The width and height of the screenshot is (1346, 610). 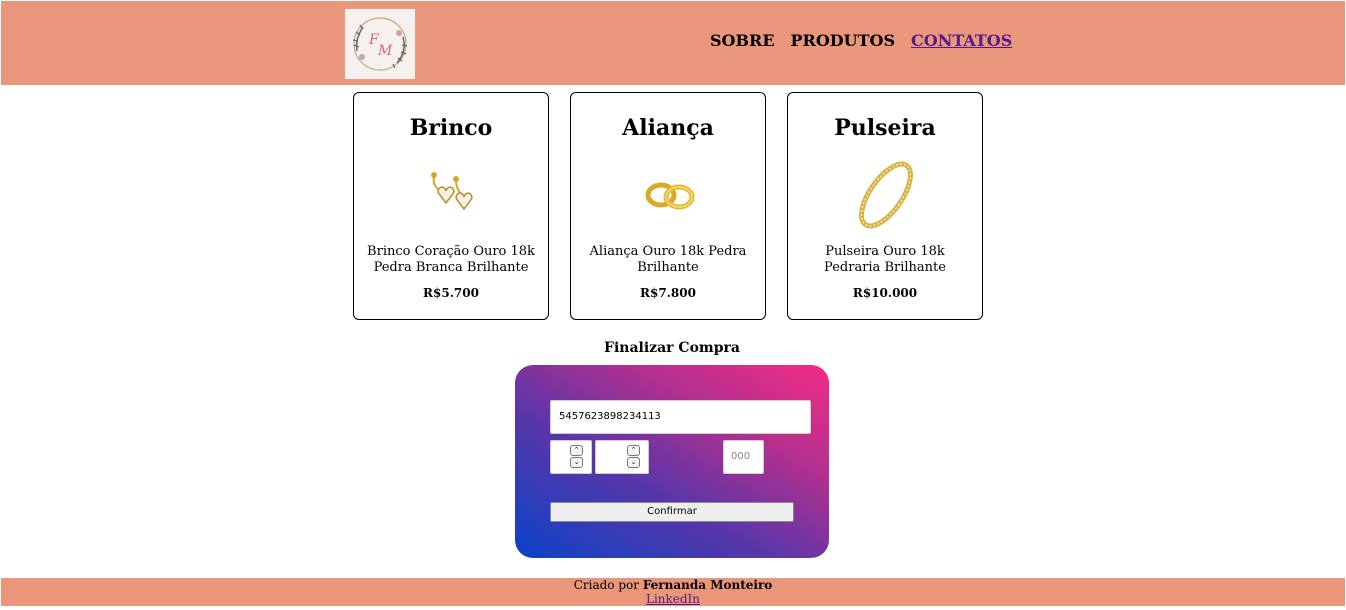 I want to click on product-description: Aliança Ouro 18k Pedra Brilhante, so click(x=668, y=259).